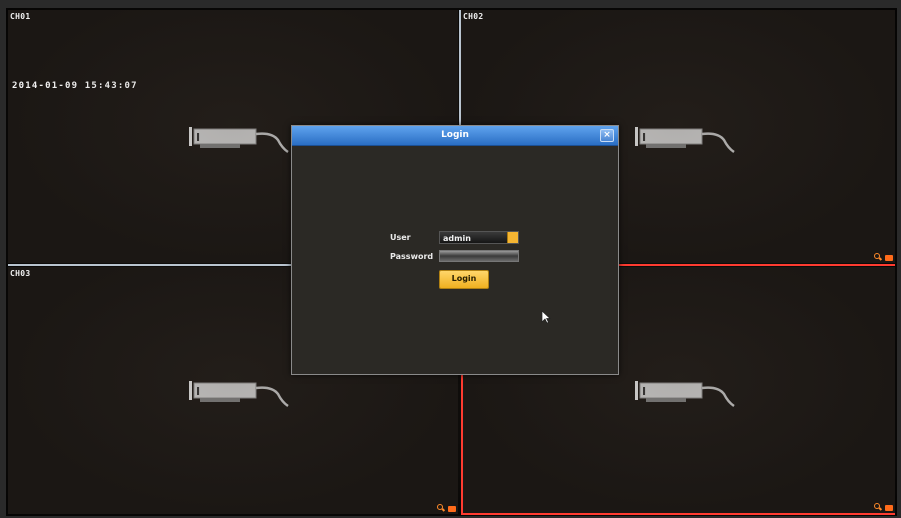  I want to click on mouse-cursor-icon, so click(546, 317).